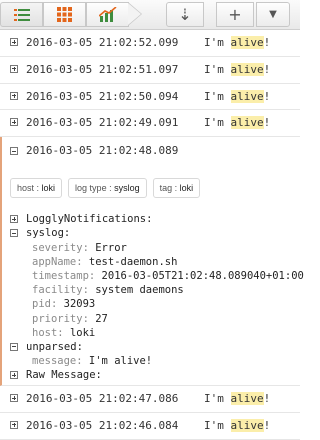 Image resolution: width=320 pixels, height=440 pixels. I want to click on grid-view-icon, so click(64, 14).